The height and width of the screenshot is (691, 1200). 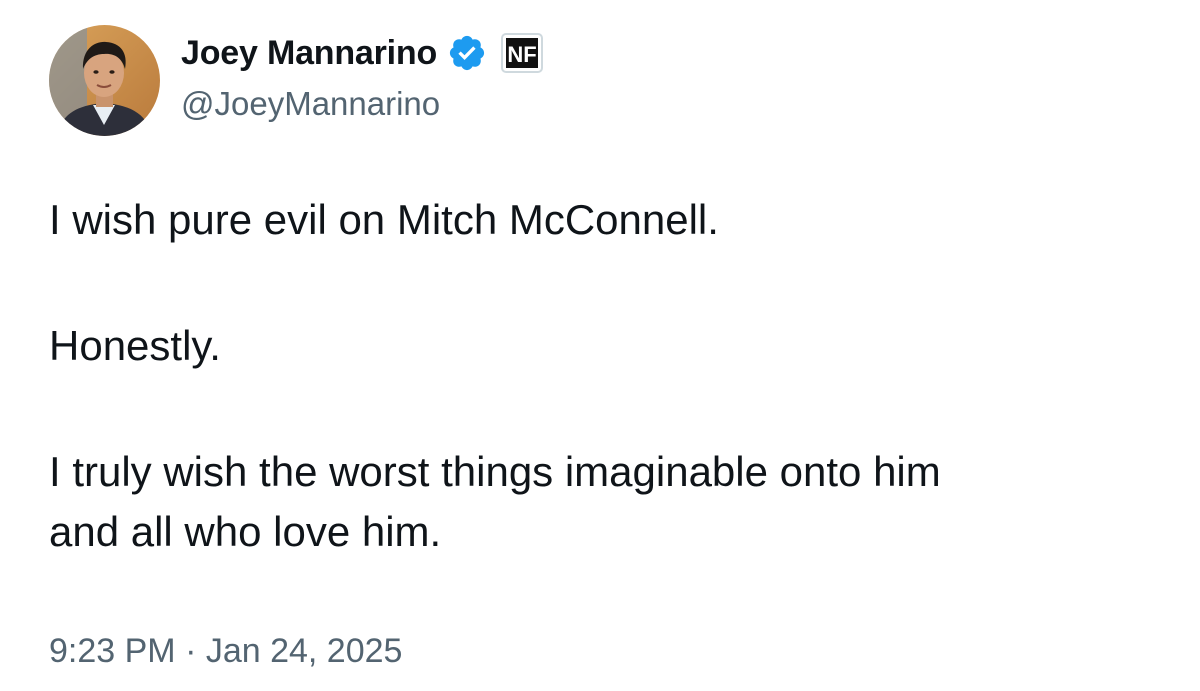 I want to click on affiliate-badge-text: NF, so click(x=521, y=54).